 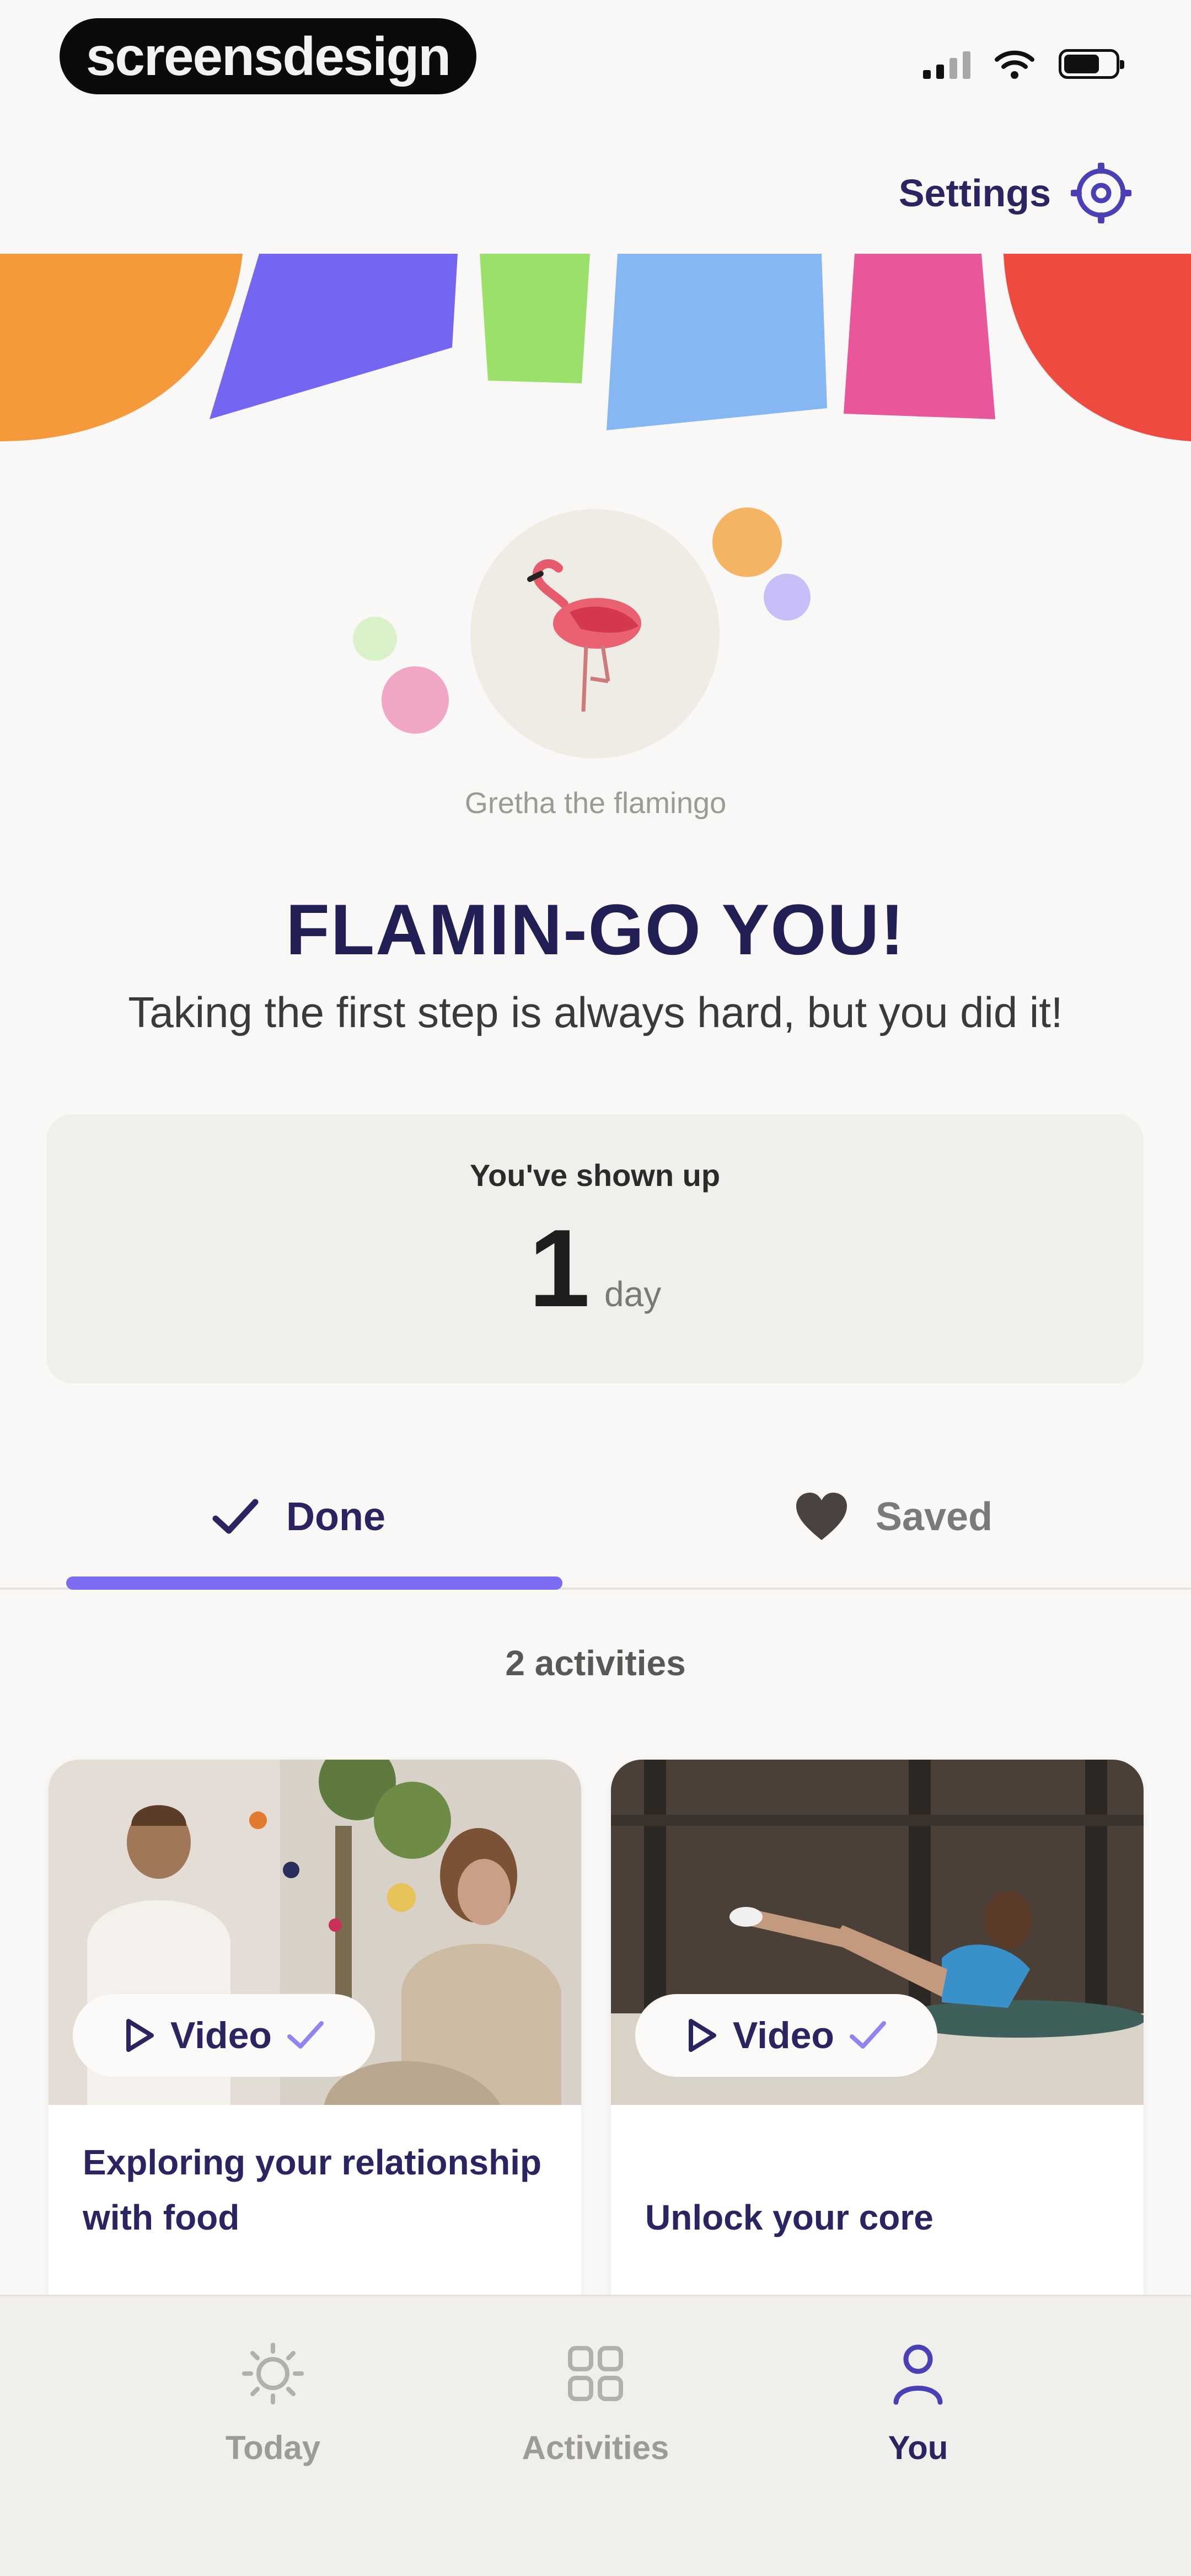 I want to click on settings-button: Settings, so click(x=1015, y=193).